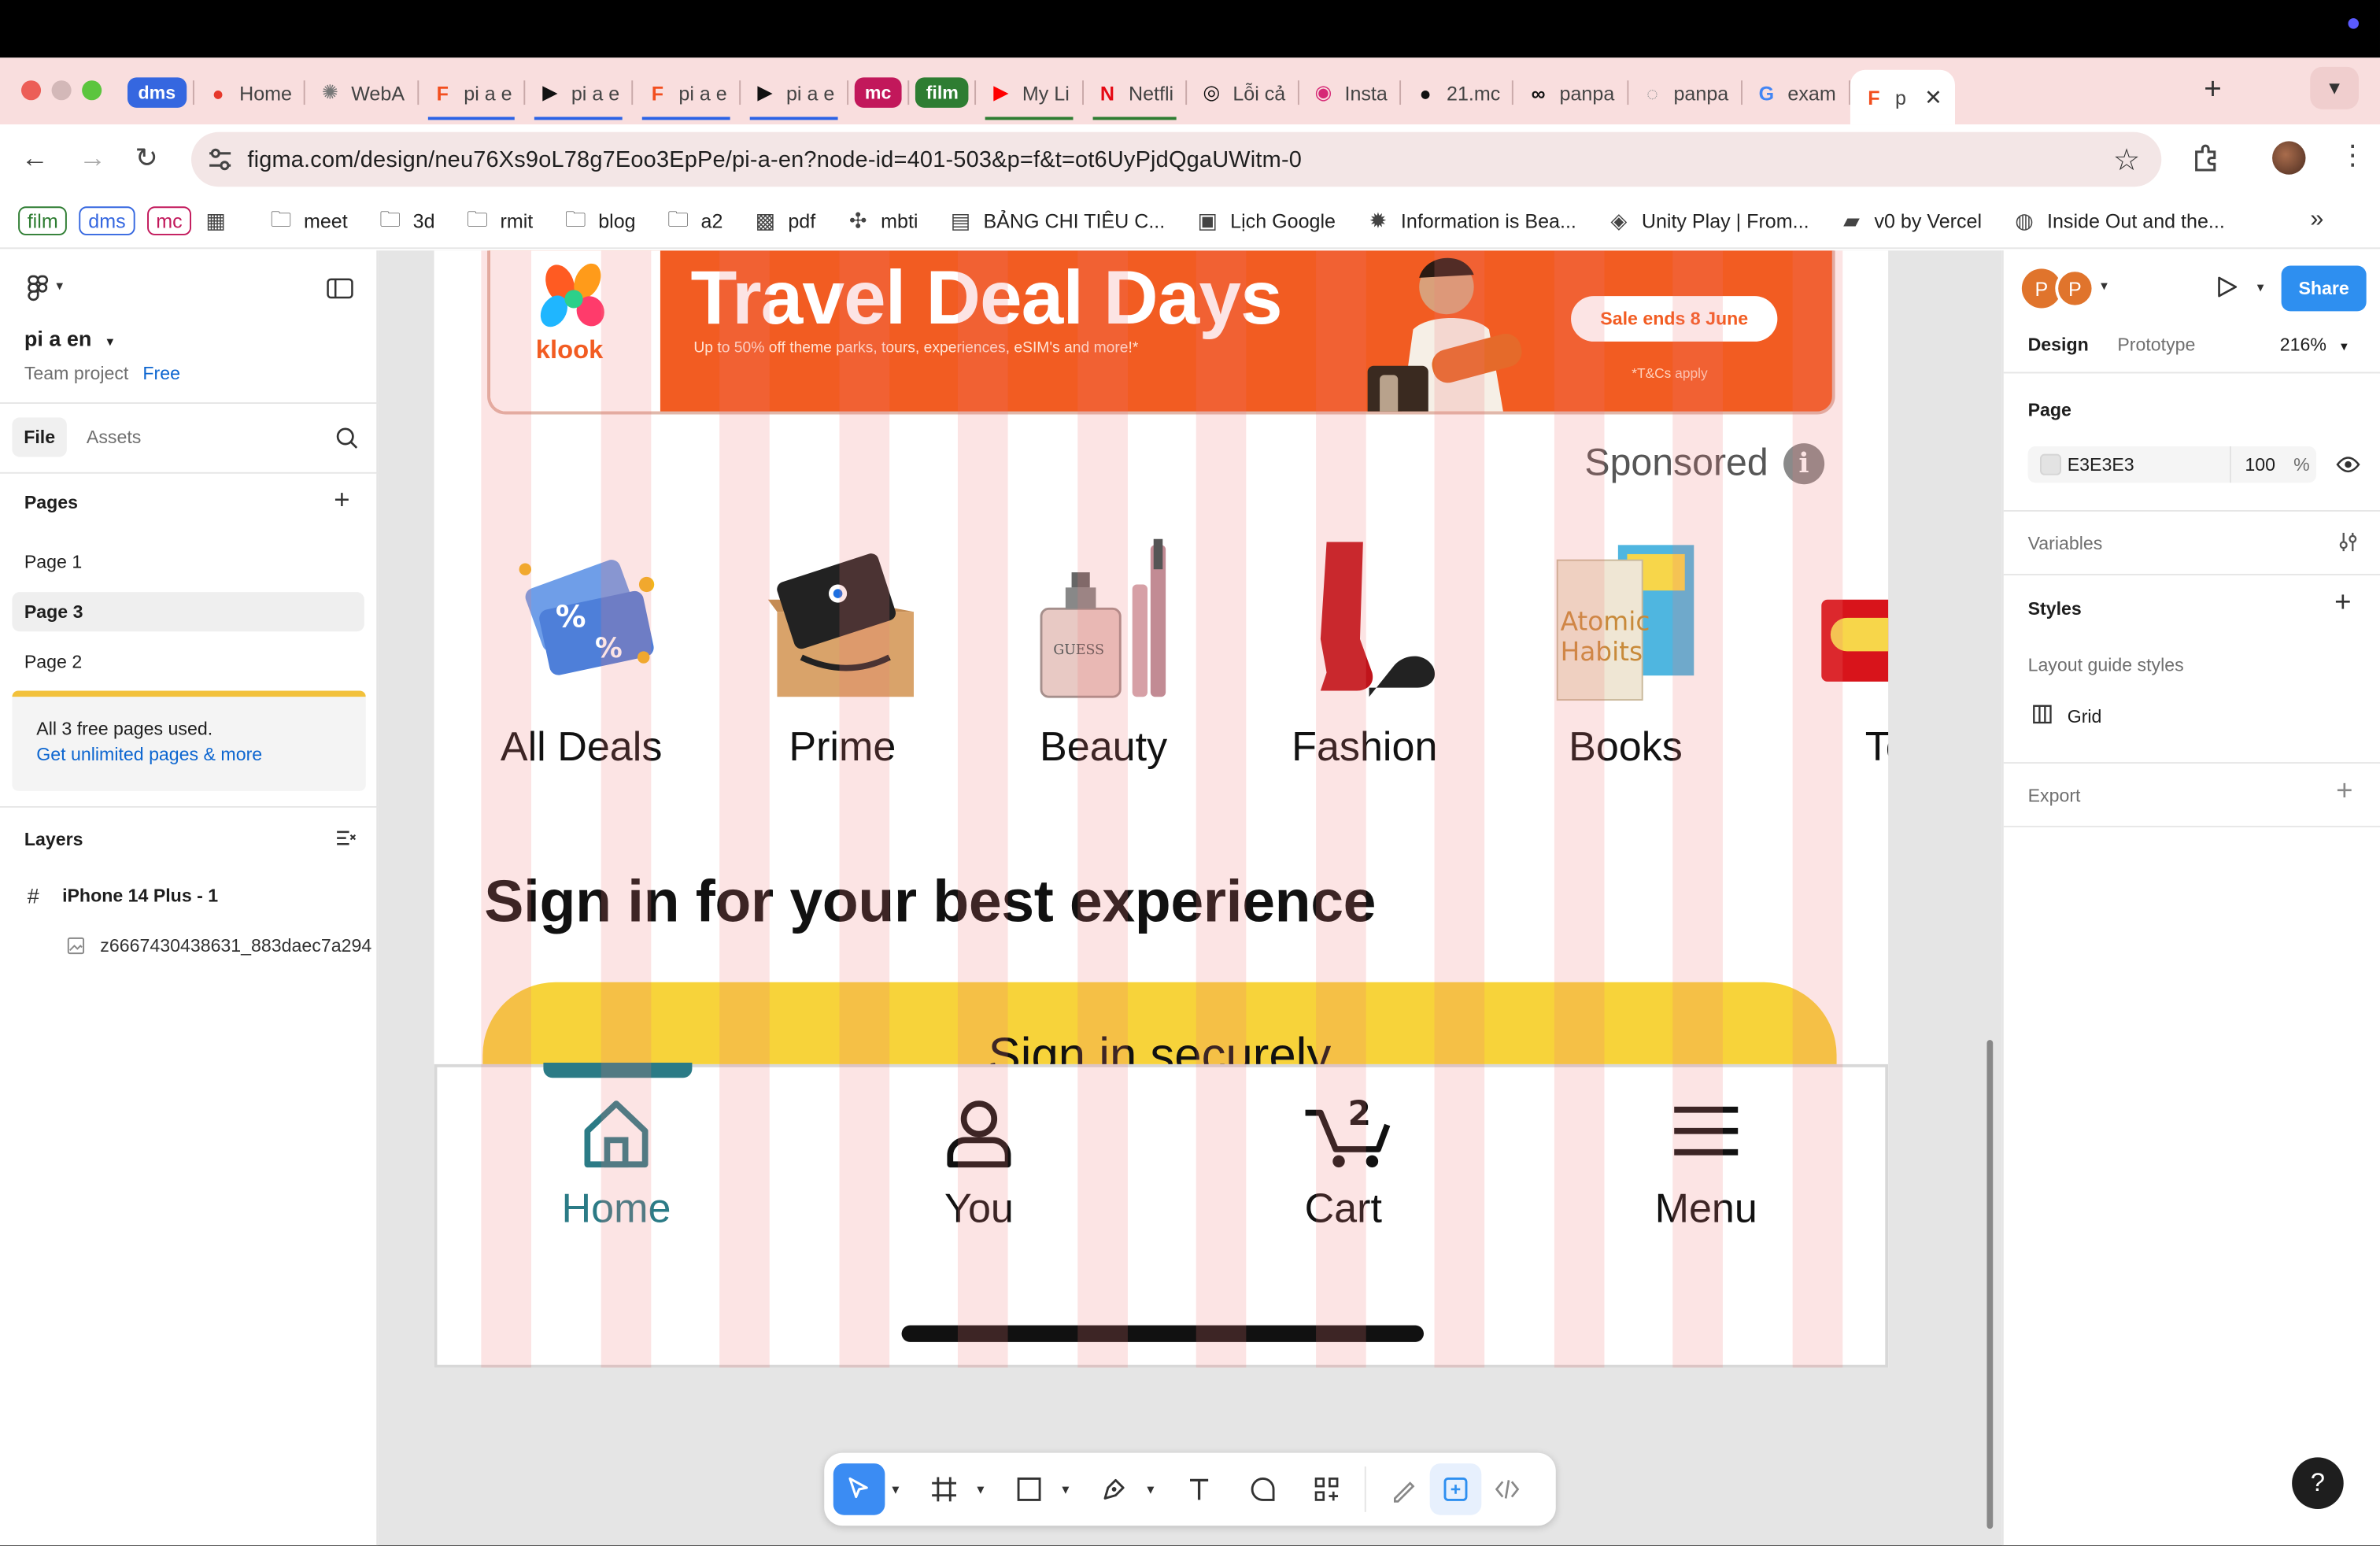 Image resolution: width=2380 pixels, height=1546 pixels. Describe the element at coordinates (308, 219) in the screenshot. I see `bookmark-item: 🗀 meet` at that location.